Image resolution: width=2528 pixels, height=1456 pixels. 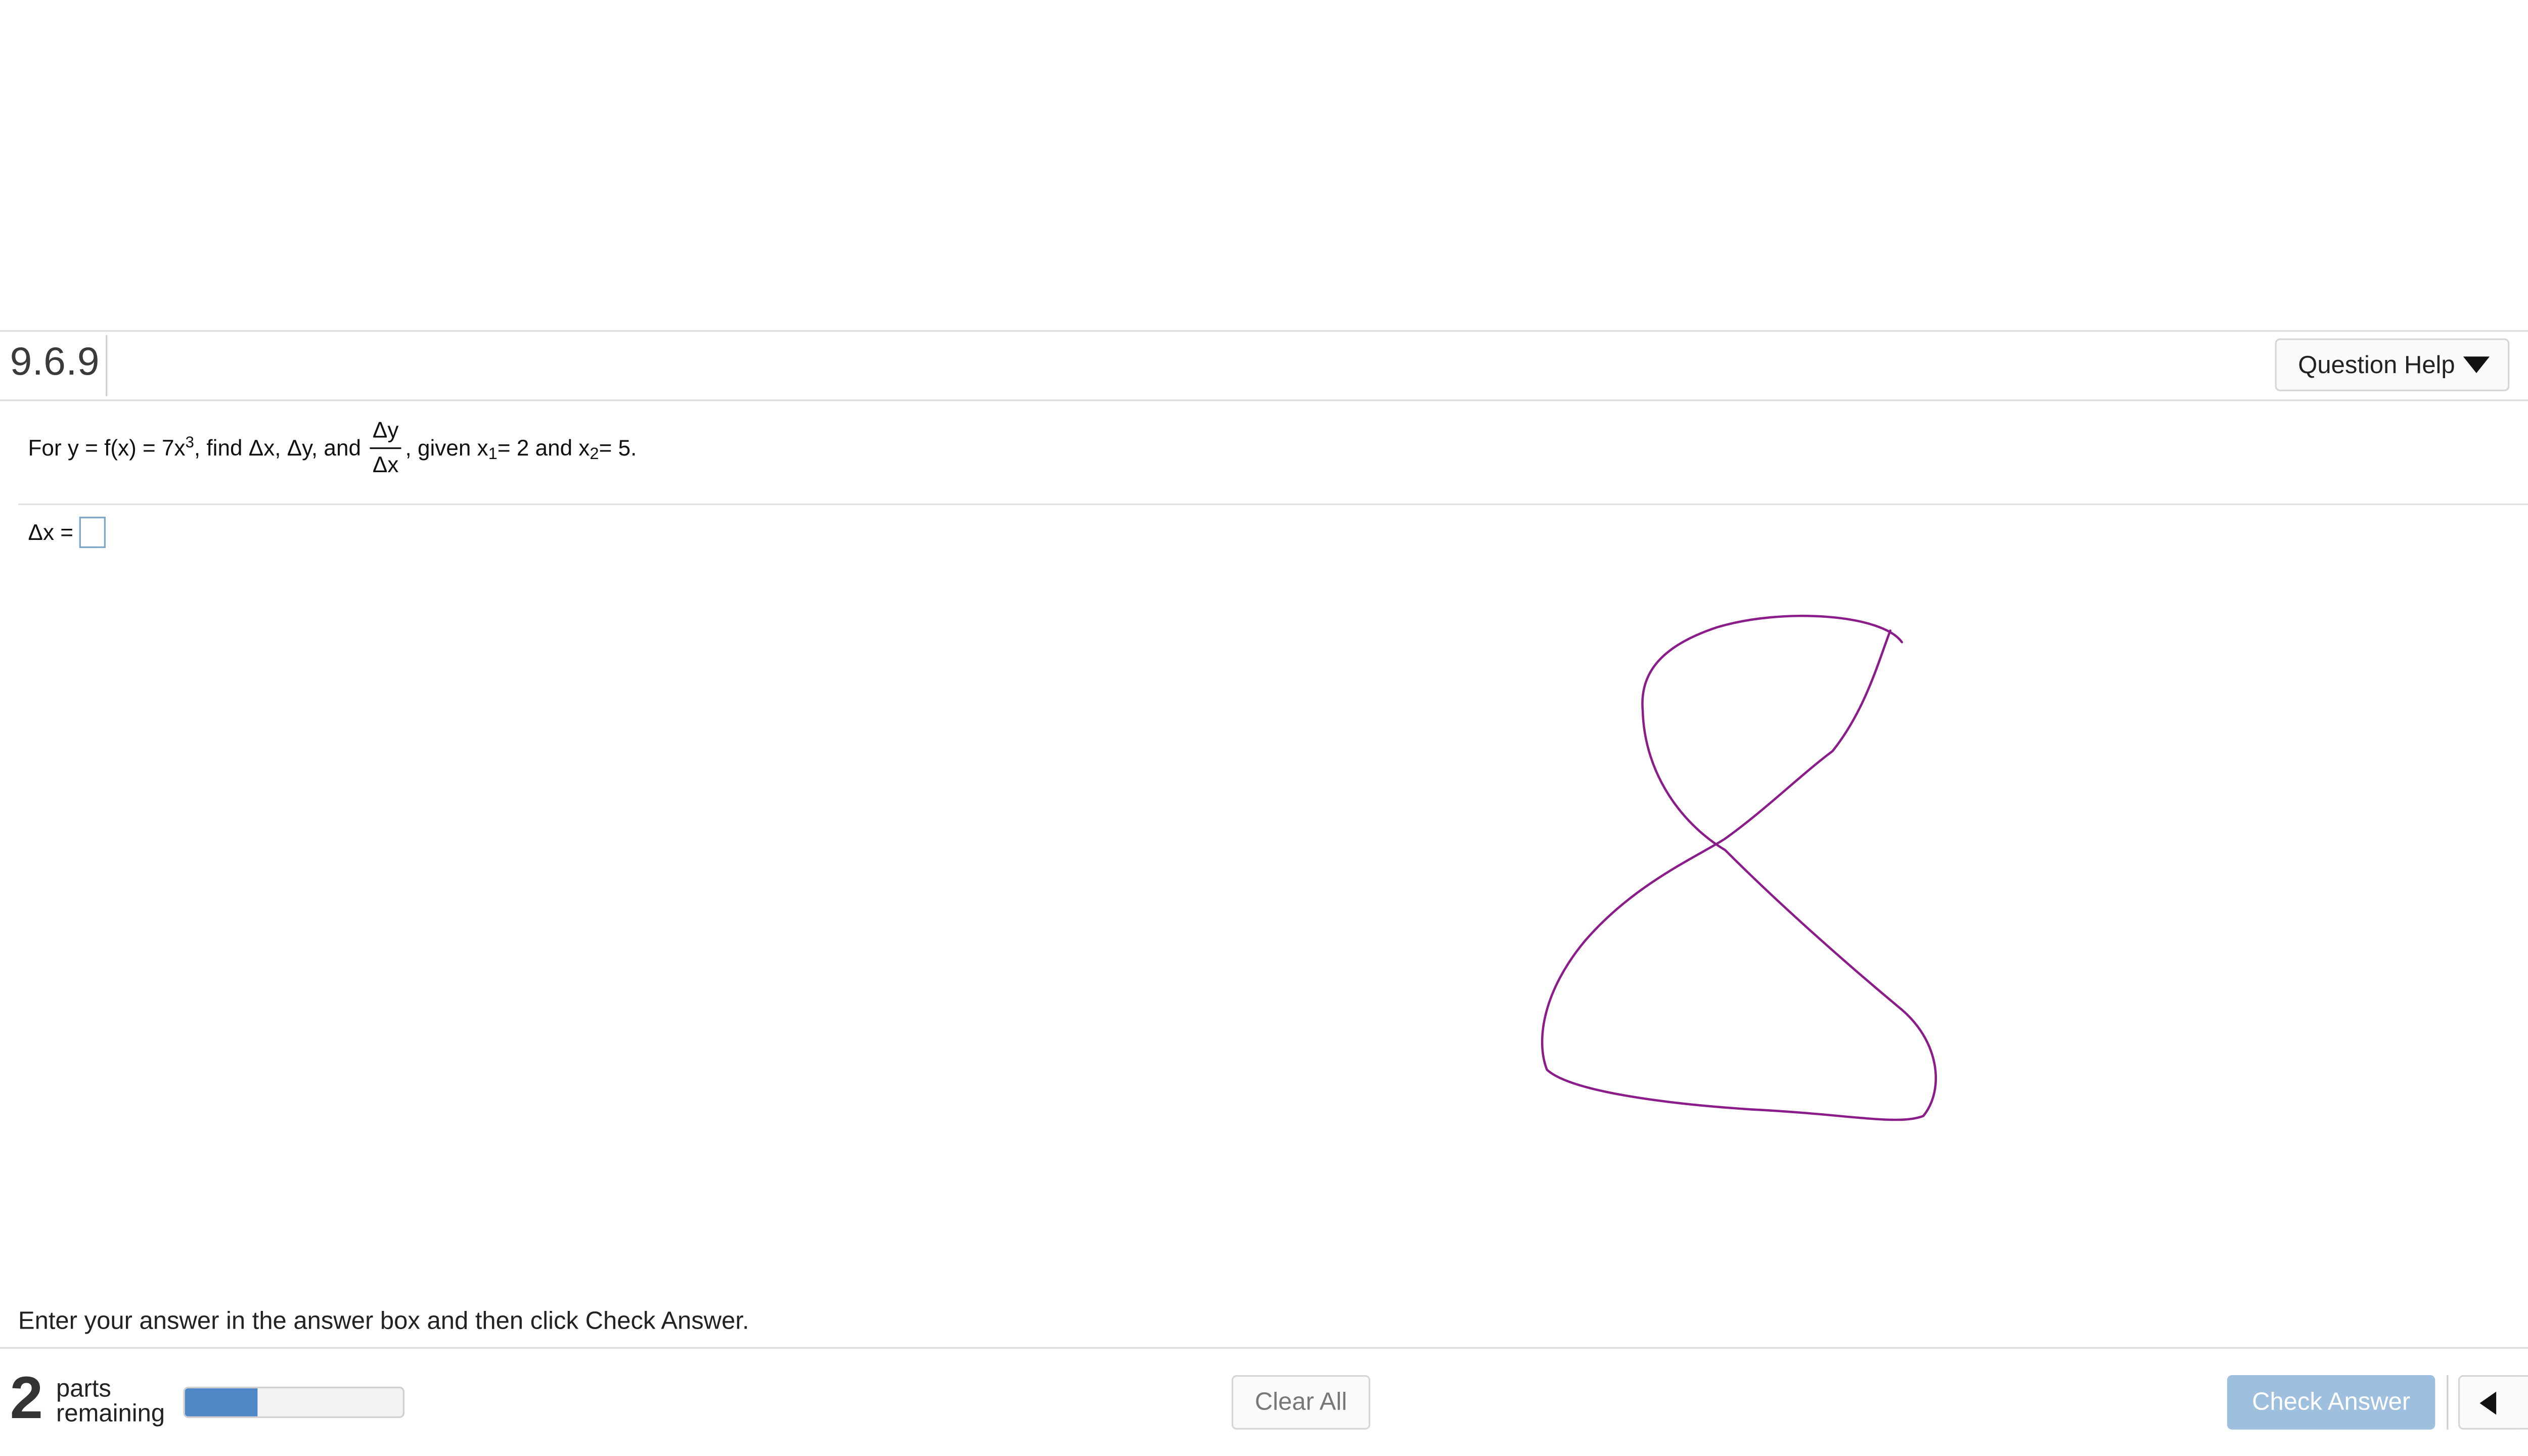 I want to click on nav-divider, so click(x=2448, y=1402).